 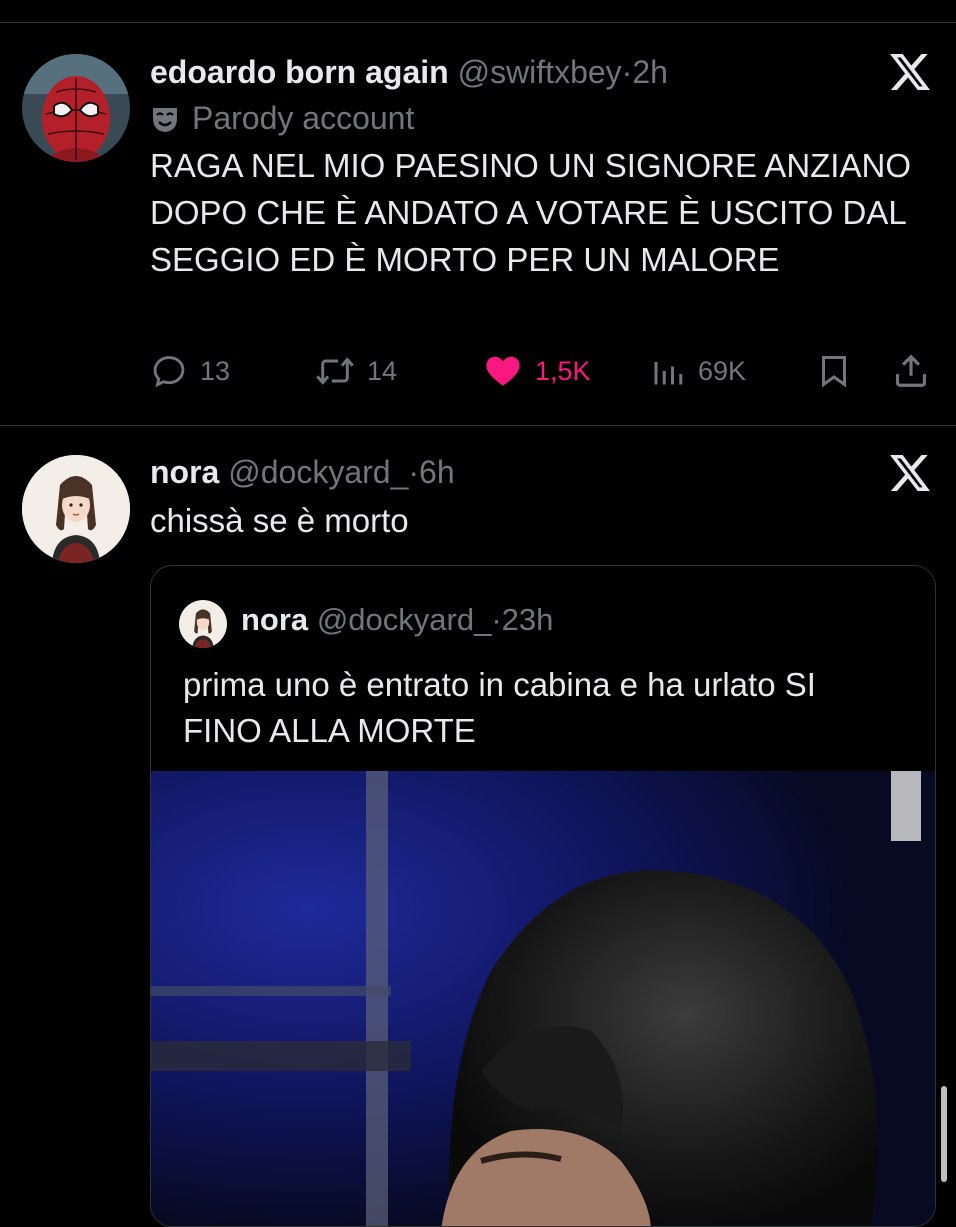 I want to click on repost-icon, so click(x=335, y=371).